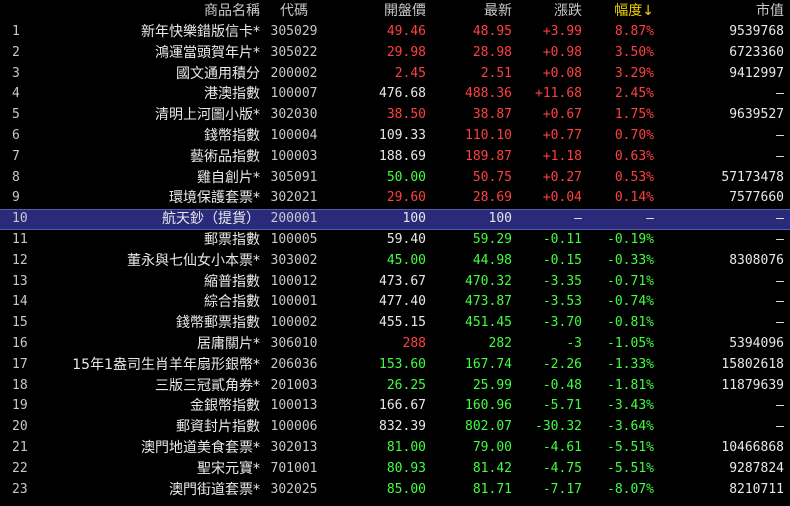 This screenshot has height=506, width=790. What do you see at coordinates (294, 427) in the screenshot?
I see `row-code: 100006` at bounding box center [294, 427].